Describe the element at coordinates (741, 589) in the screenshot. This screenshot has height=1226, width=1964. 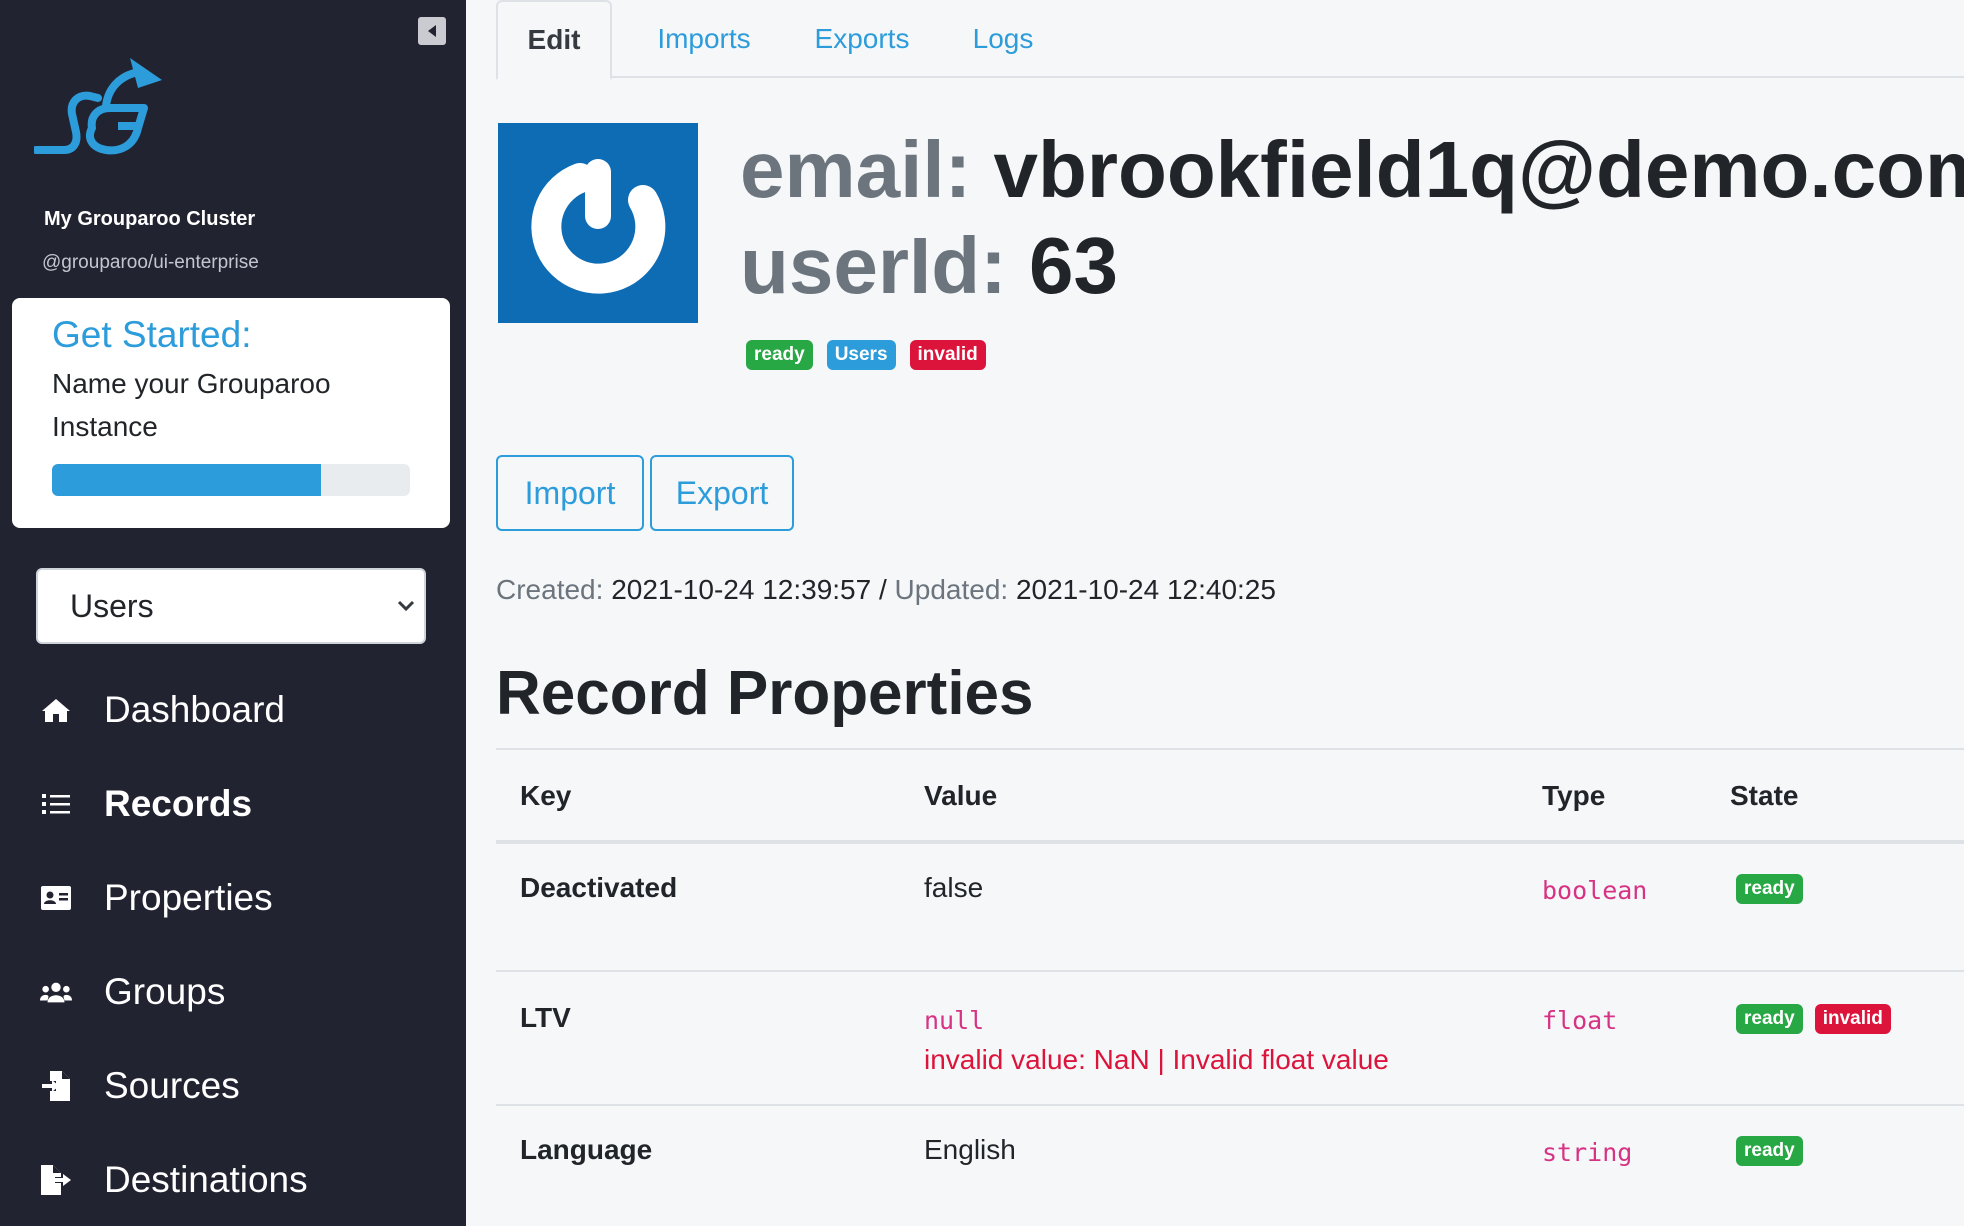
I see `created-value: 2021-10-24 12:39:57` at that location.